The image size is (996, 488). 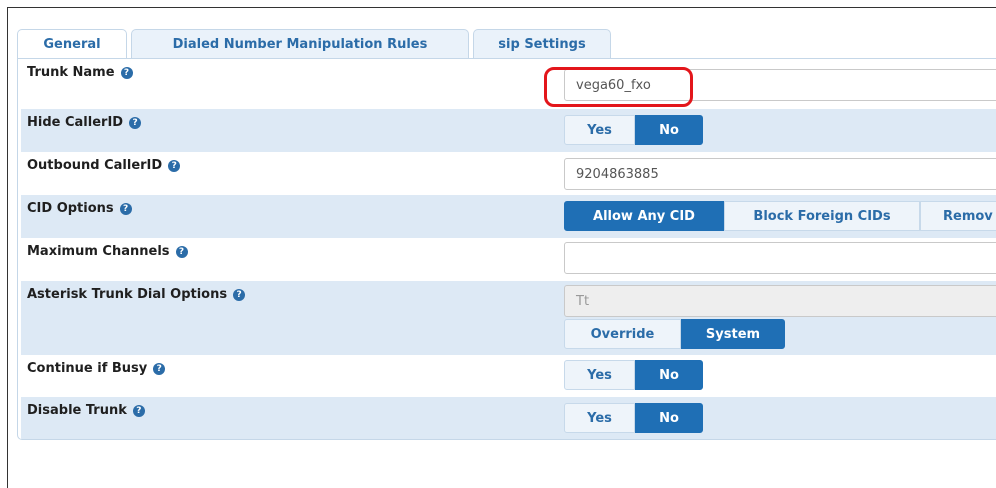 What do you see at coordinates (98, 251) in the screenshot?
I see `maximum-channels-label-text: Maximum Channels` at bounding box center [98, 251].